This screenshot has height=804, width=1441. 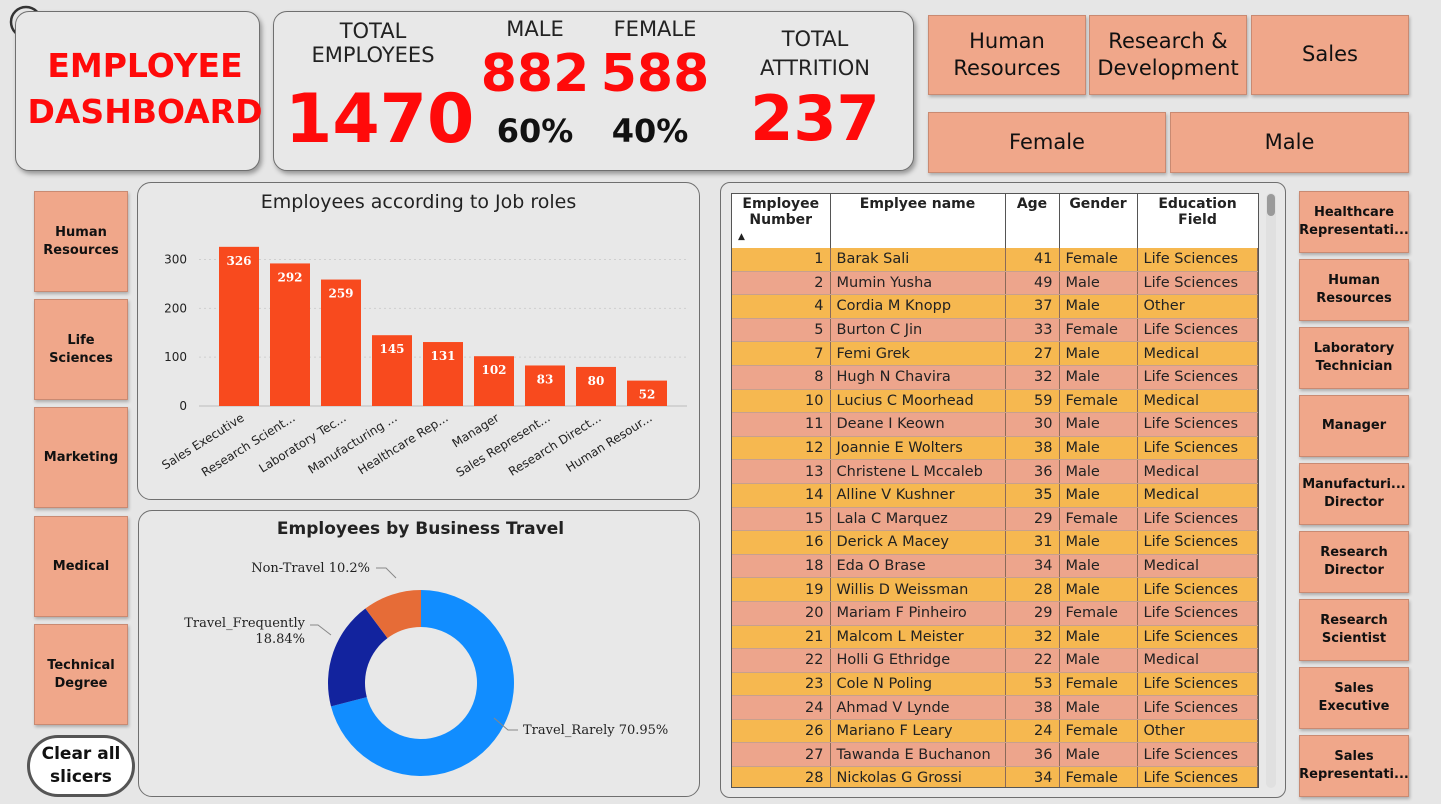 I want to click on female-percent: 40%, so click(x=650, y=131).